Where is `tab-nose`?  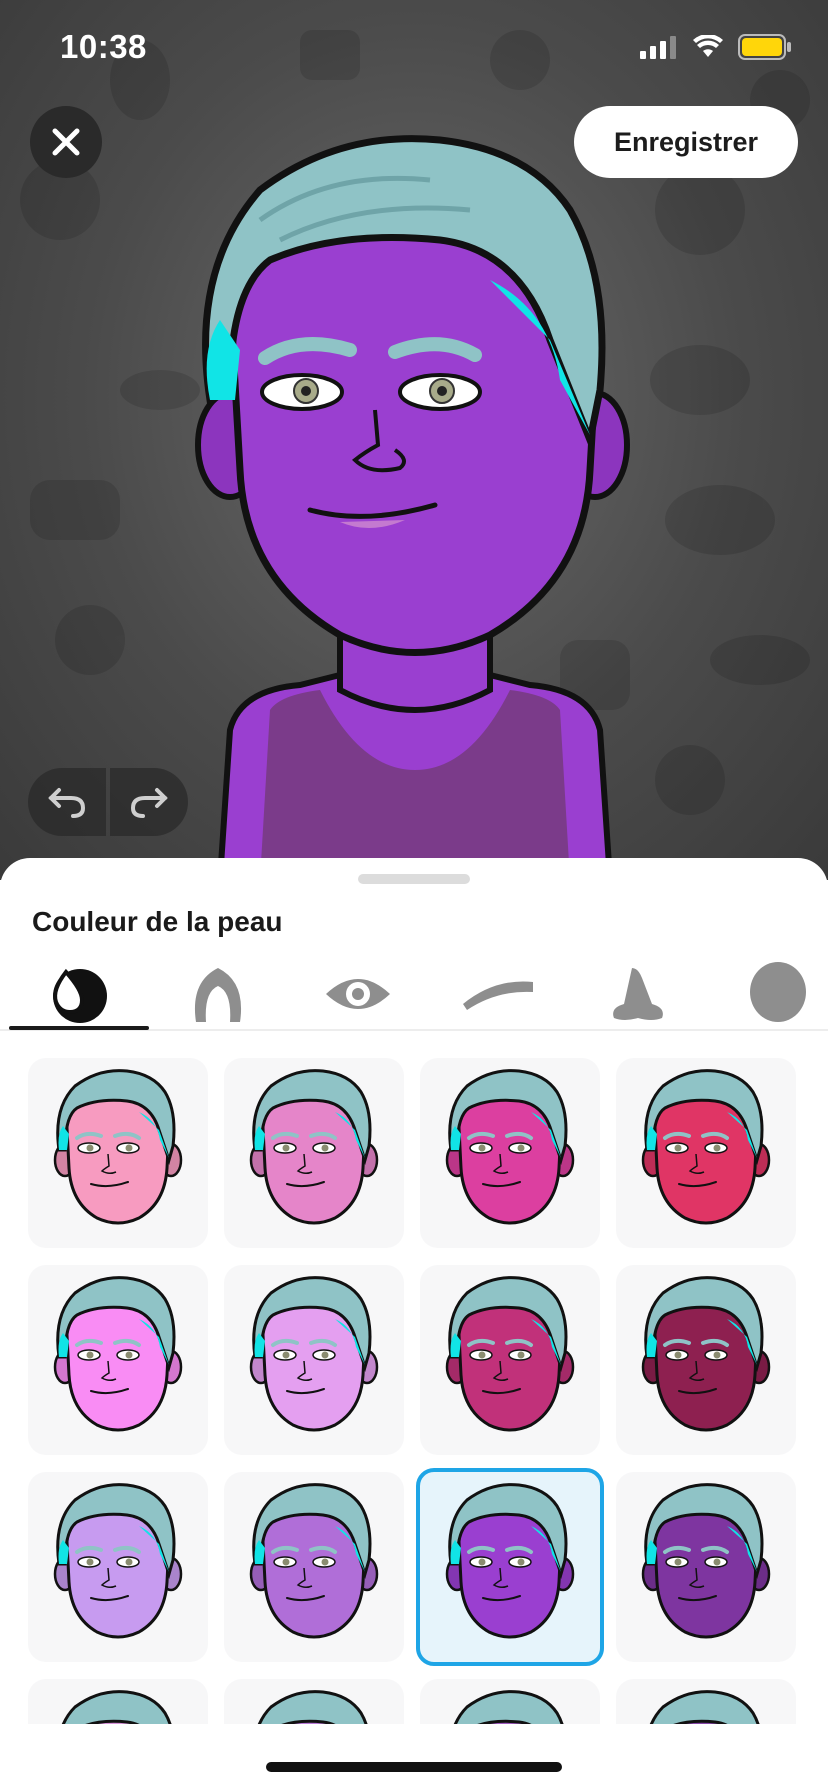
tab-nose is located at coordinates (638, 994).